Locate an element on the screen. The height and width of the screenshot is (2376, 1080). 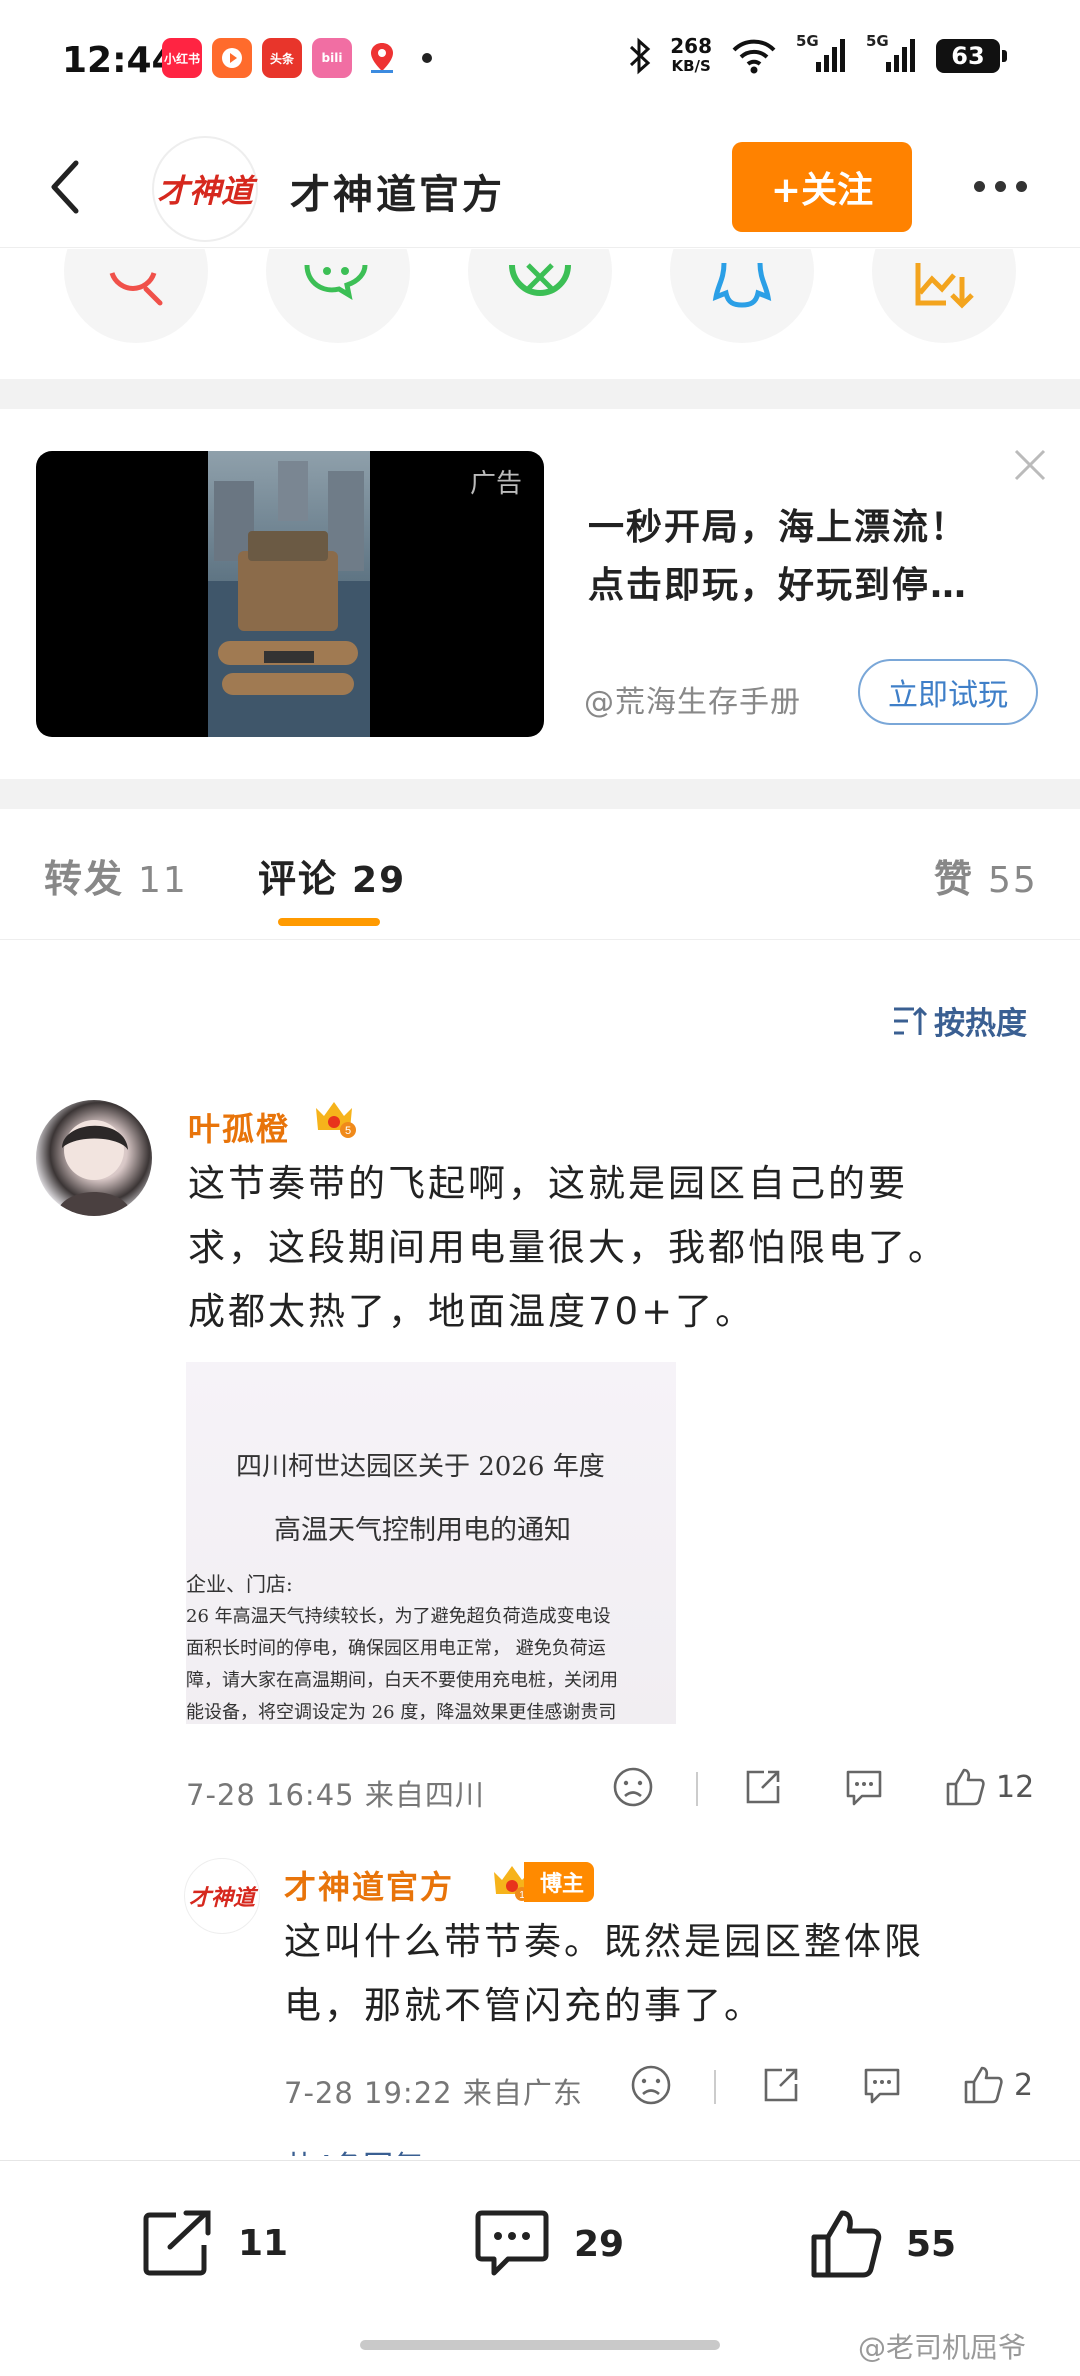
sort-icon is located at coordinates (911, 1020).